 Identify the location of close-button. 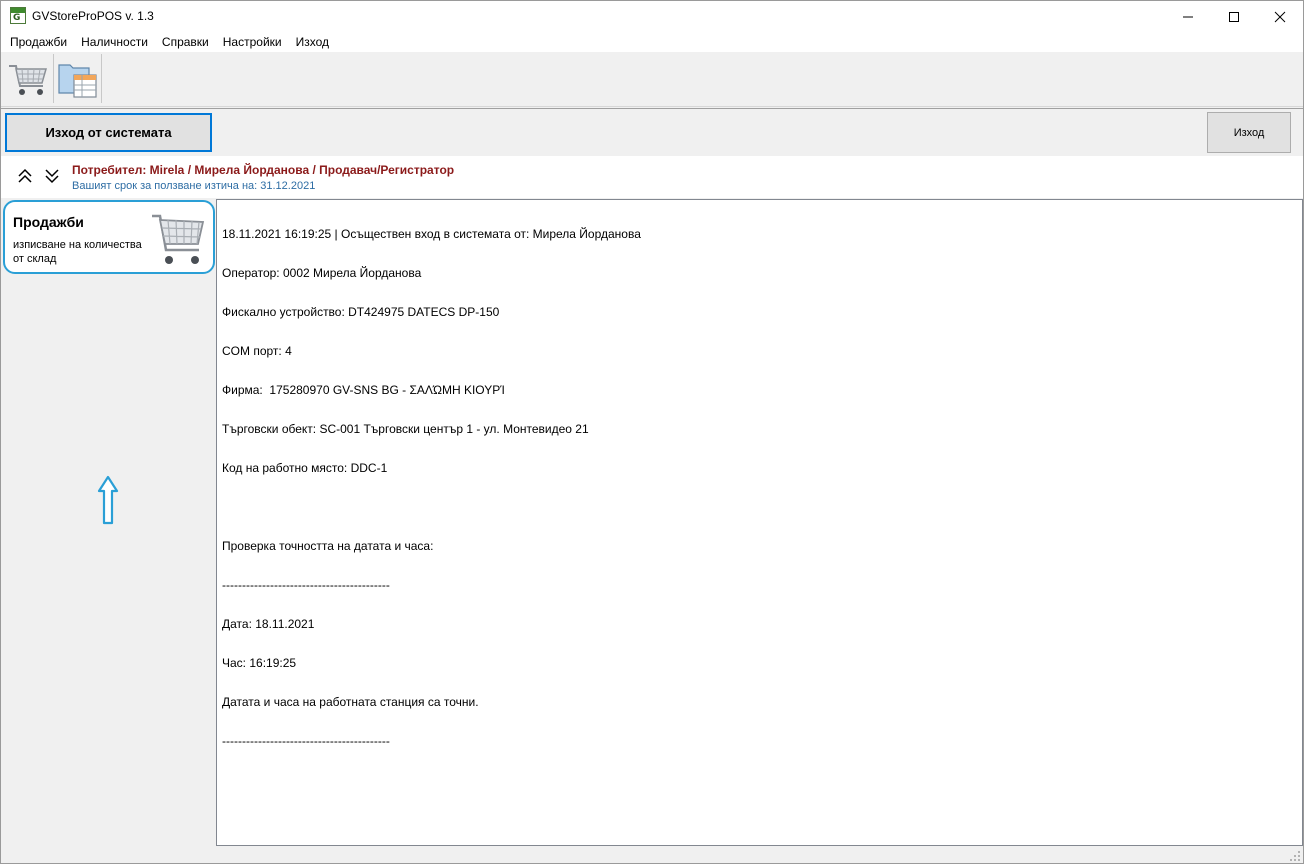
(1280, 16).